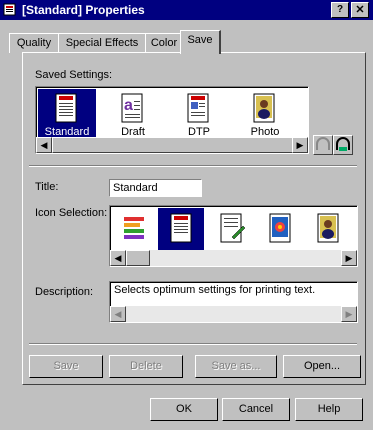  Describe the element at coordinates (184, 409) in the screenshot. I see `ok-button: OK` at that location.